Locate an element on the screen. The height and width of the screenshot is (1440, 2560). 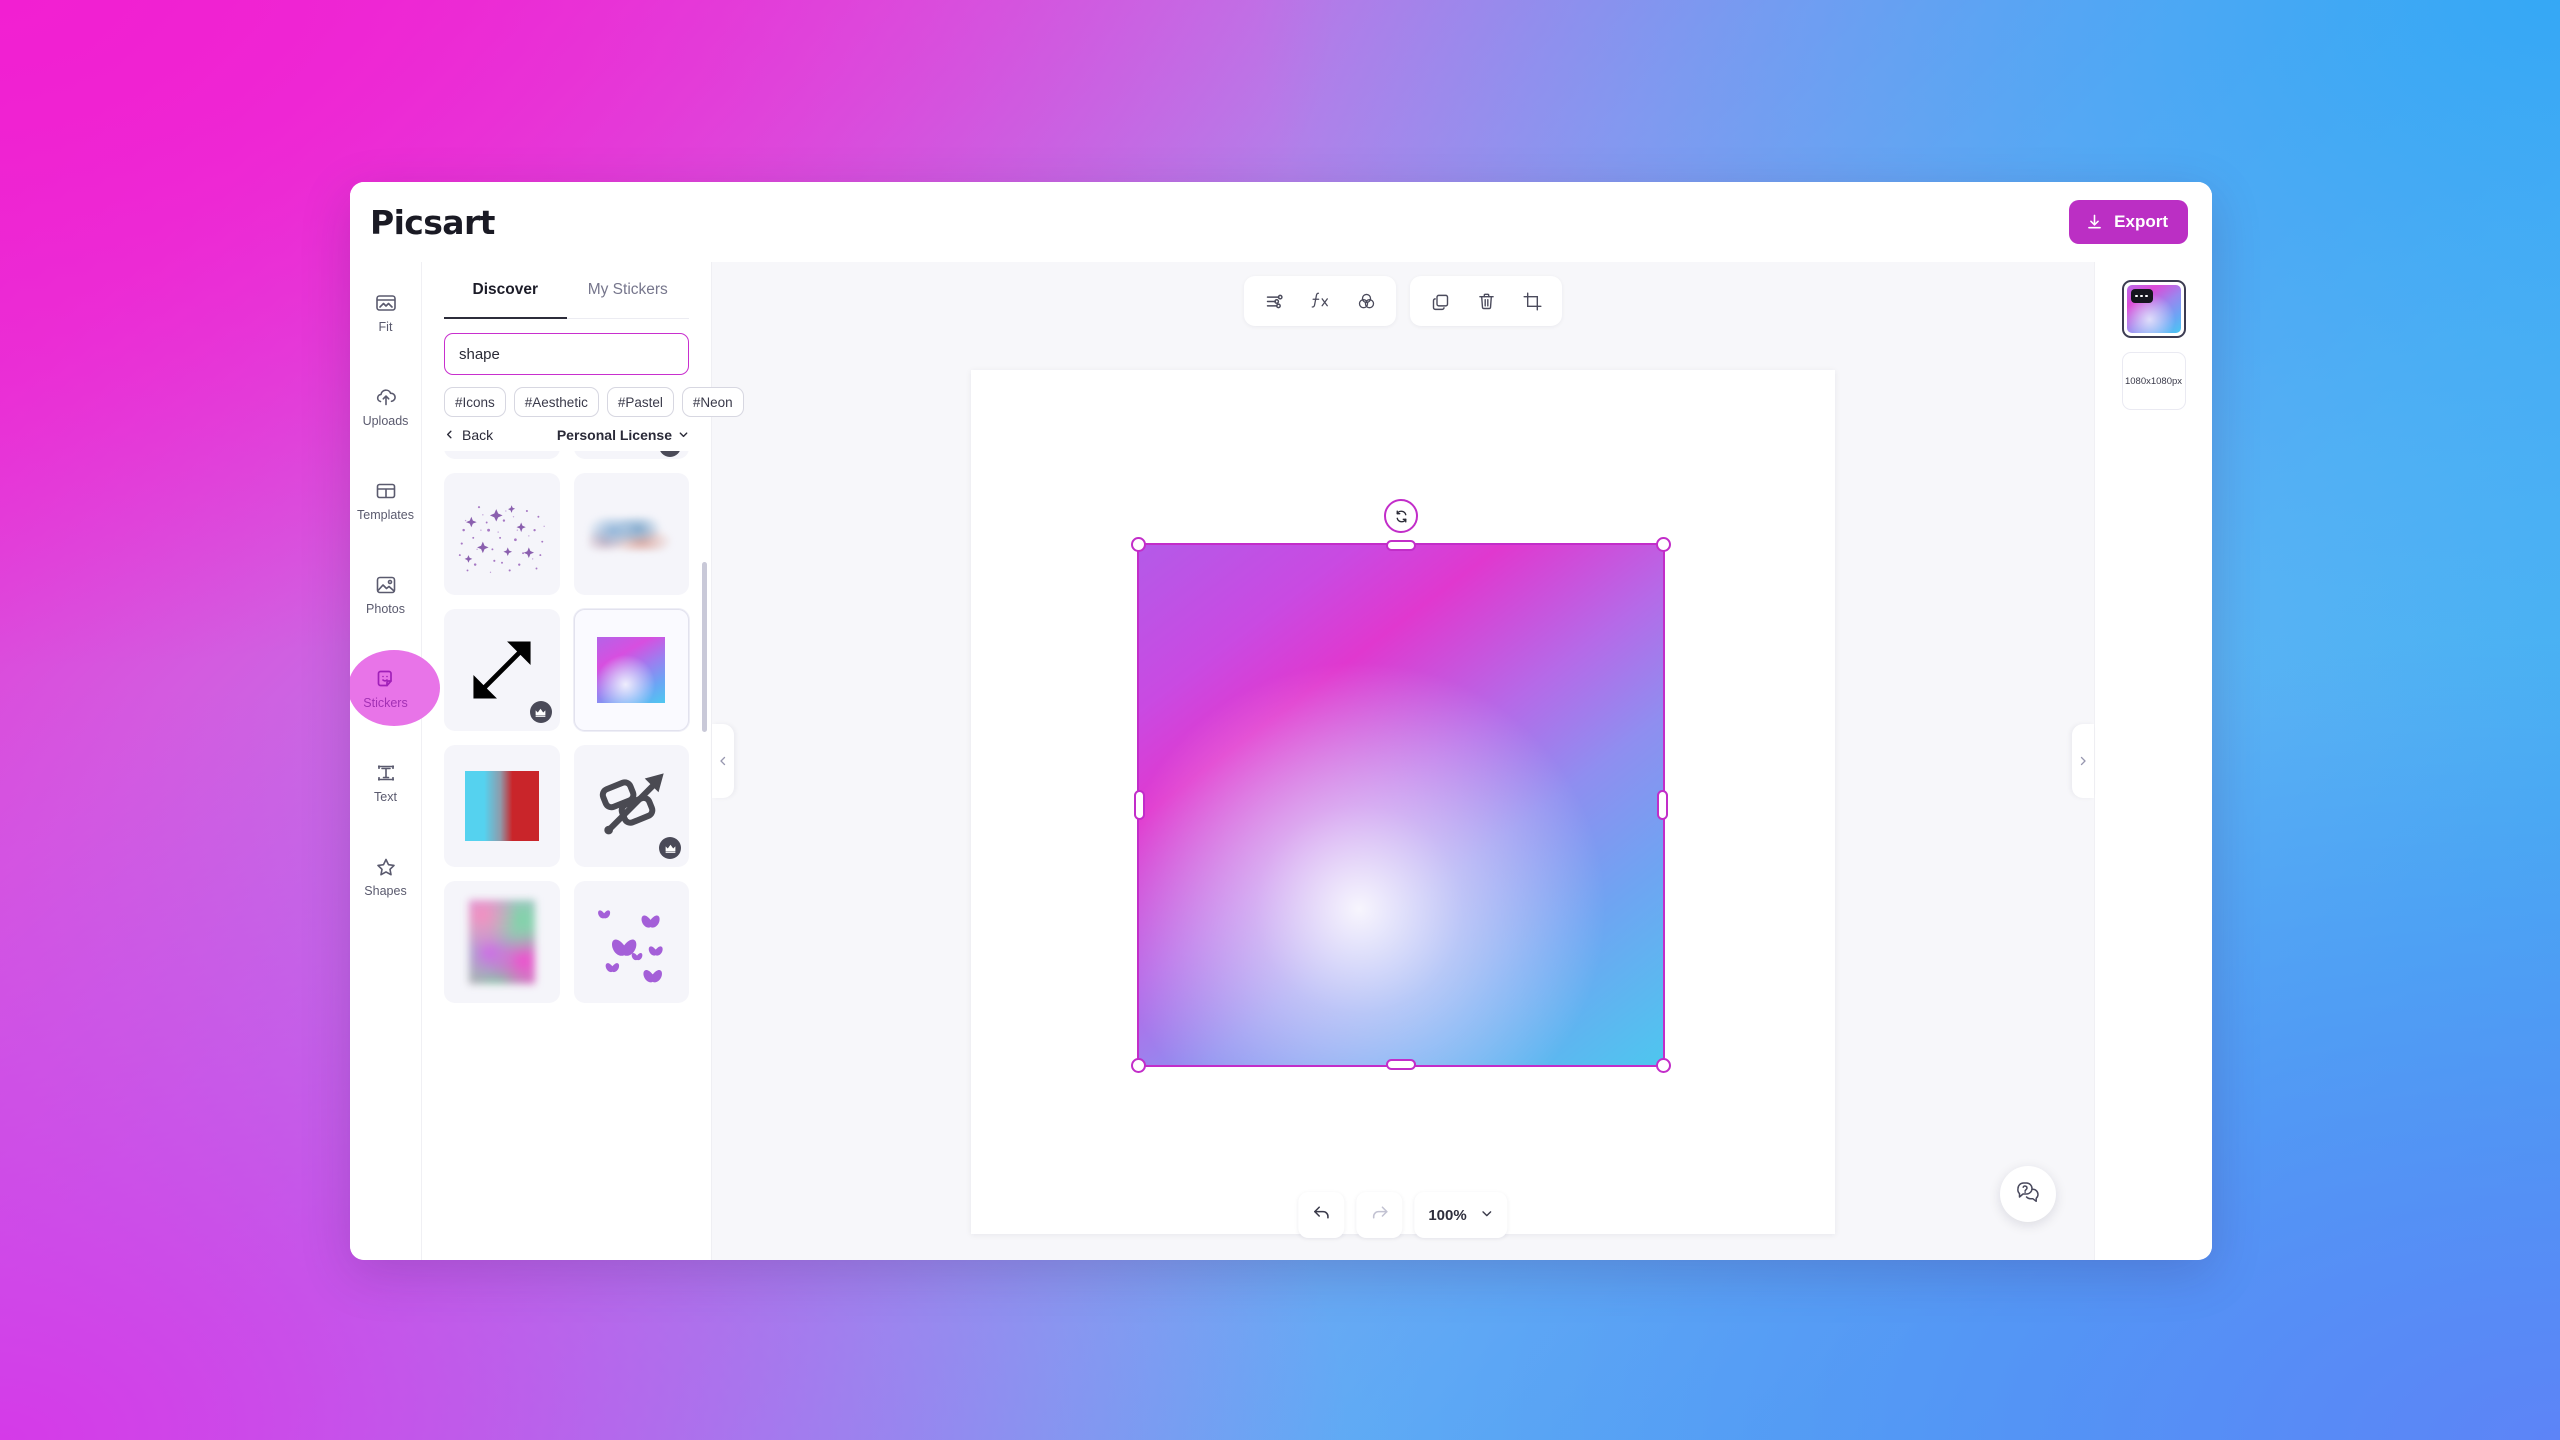
sticker-grid is located at coordinates (566, 727).